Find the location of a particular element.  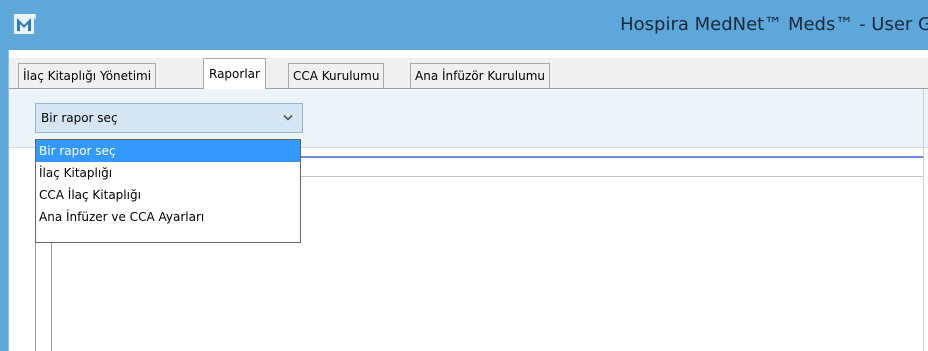

window-frame-left is located at coordinates (4, 200).